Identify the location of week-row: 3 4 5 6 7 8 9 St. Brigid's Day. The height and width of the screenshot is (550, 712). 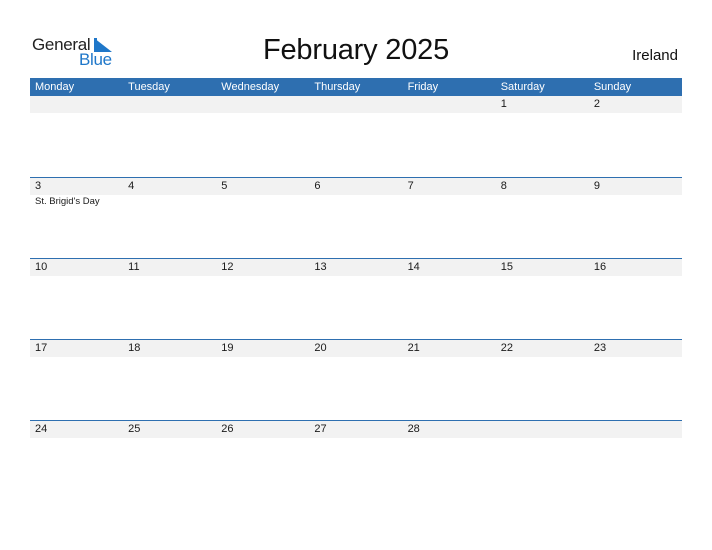
(356, 217).